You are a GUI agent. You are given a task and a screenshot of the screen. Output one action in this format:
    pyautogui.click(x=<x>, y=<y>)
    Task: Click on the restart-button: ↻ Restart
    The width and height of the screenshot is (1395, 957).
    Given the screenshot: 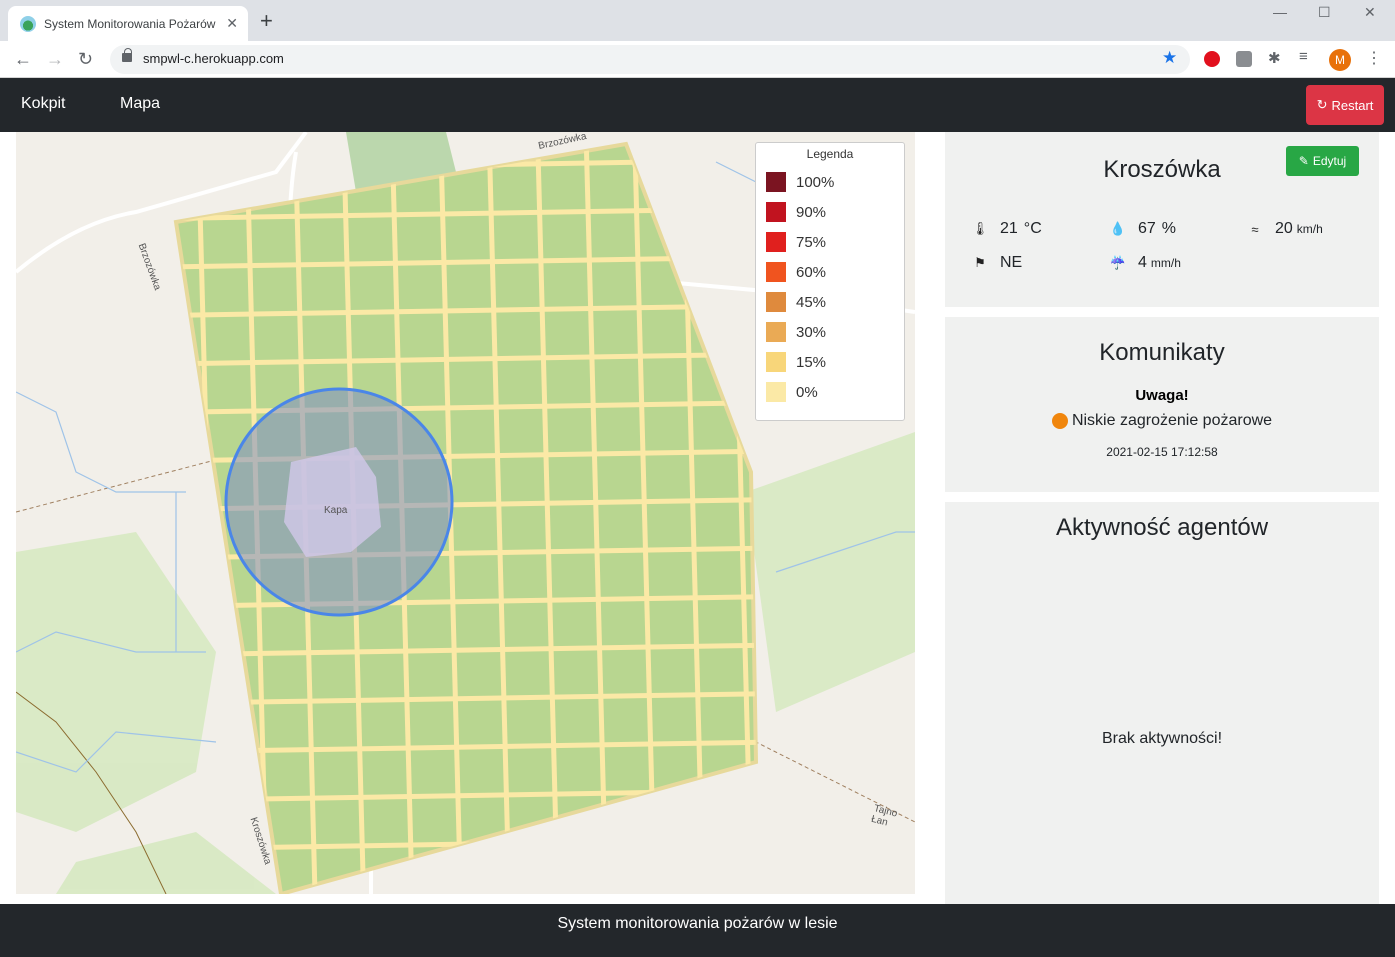 What is the action you would take?
    pyautogui.click(x=1345, y=105)
    